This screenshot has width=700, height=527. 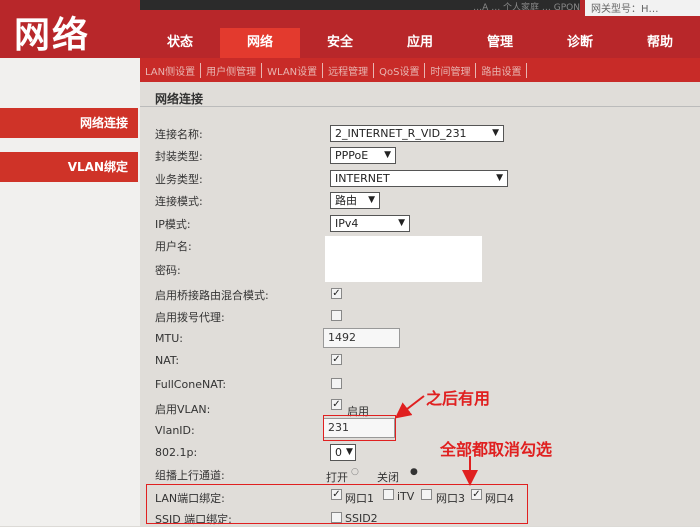 What do you see at coordinates (409, 407) in the screenshot?
I see `arrow-to-vlan-id` at bounding box center [409, 407].